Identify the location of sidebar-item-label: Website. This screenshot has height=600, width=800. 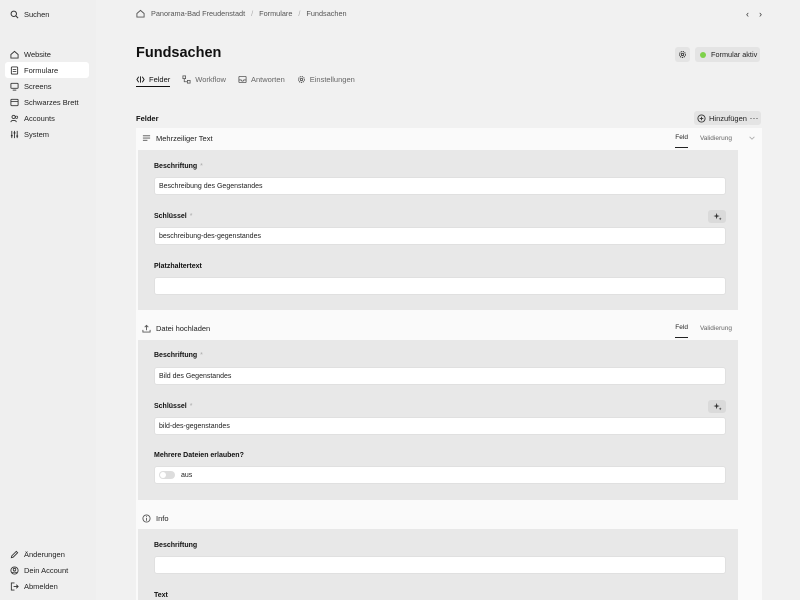
(37, 54).